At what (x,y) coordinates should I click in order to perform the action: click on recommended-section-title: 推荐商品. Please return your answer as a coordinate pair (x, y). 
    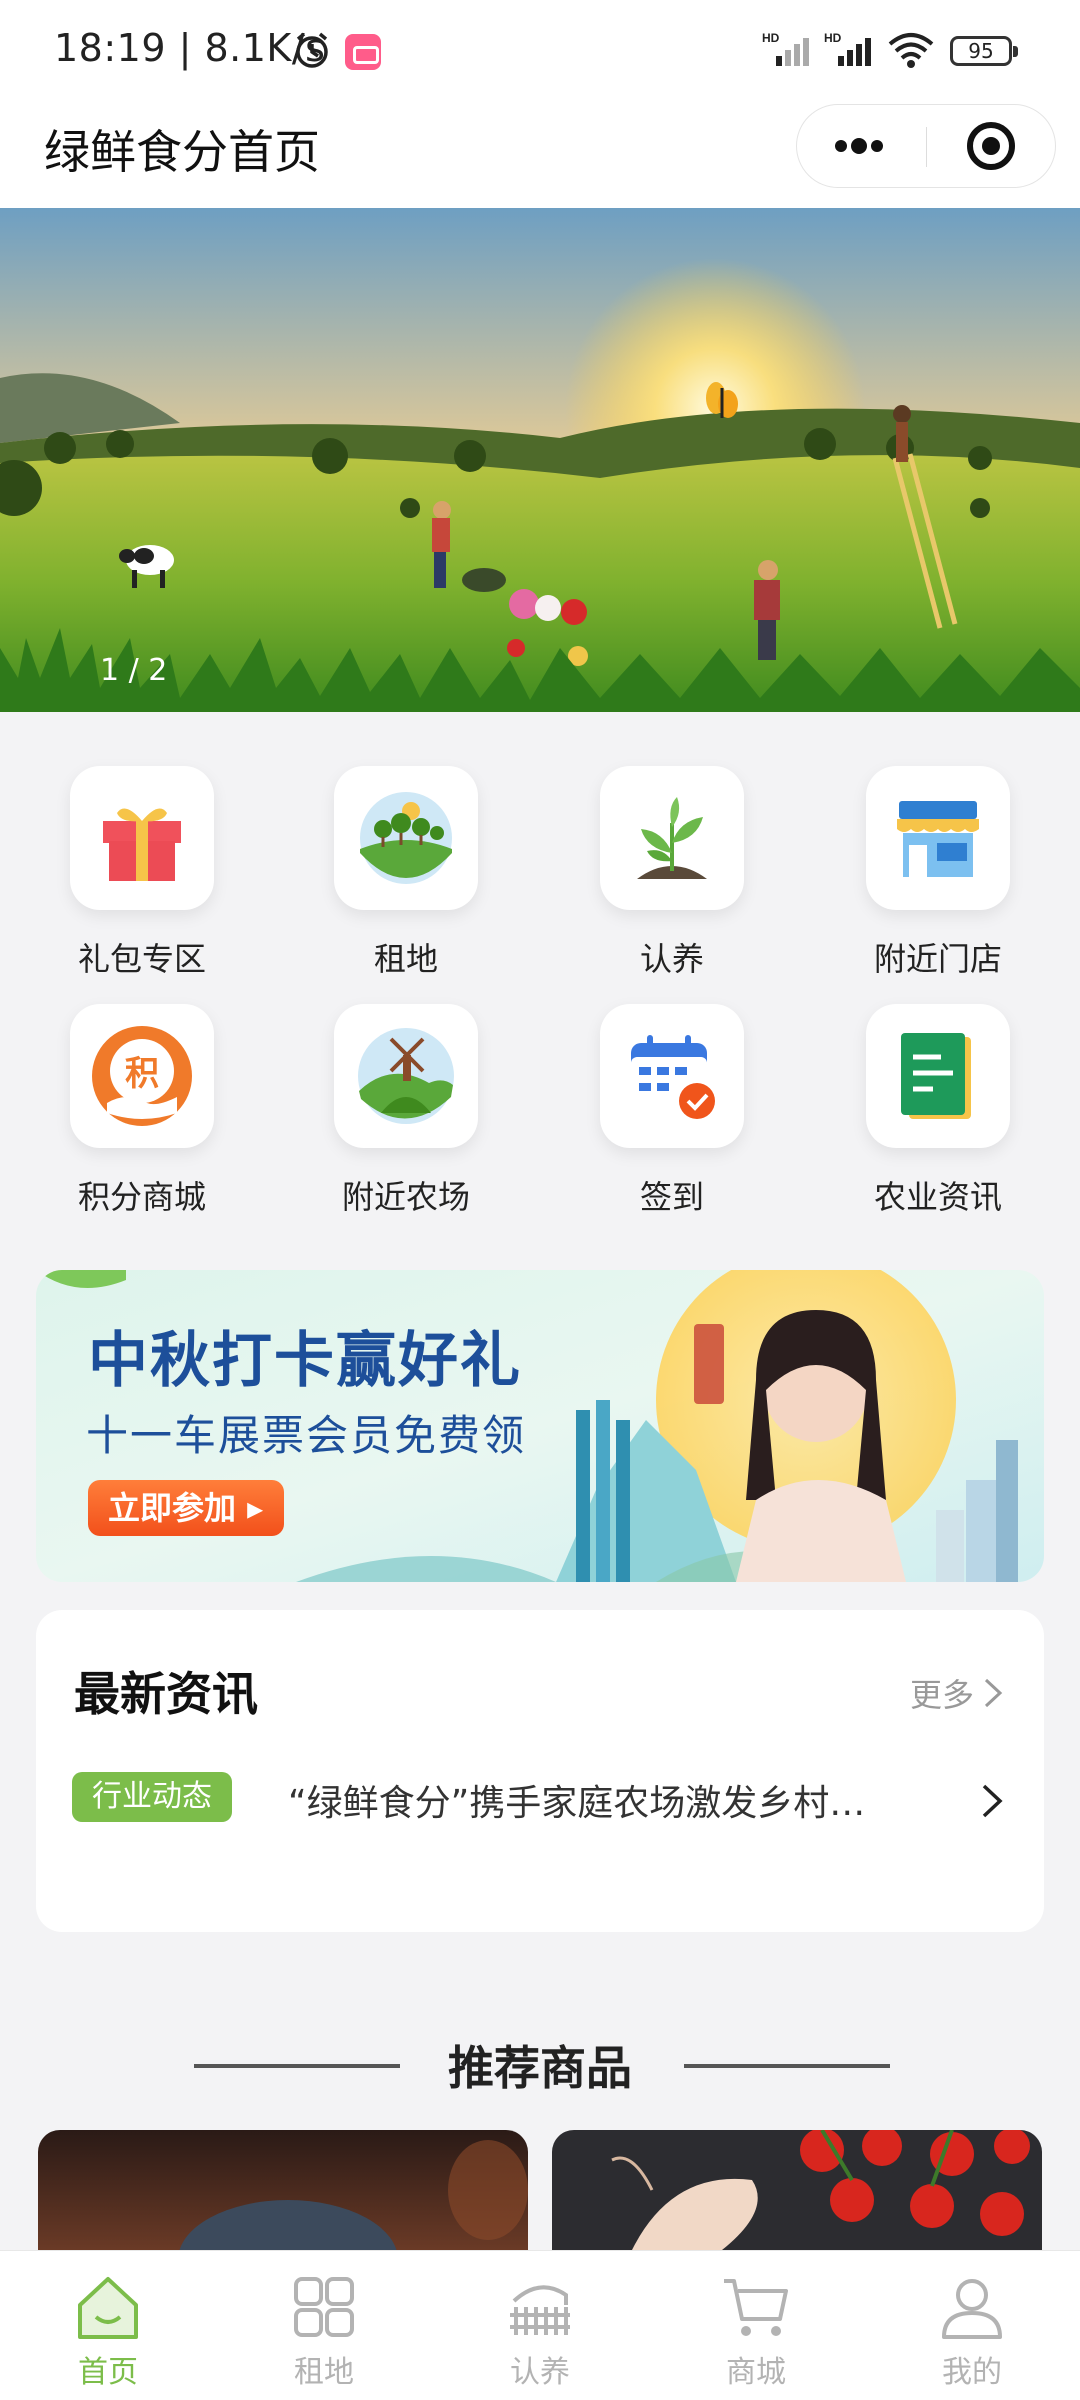
    Looking at the image, I should click on (540, 2068).